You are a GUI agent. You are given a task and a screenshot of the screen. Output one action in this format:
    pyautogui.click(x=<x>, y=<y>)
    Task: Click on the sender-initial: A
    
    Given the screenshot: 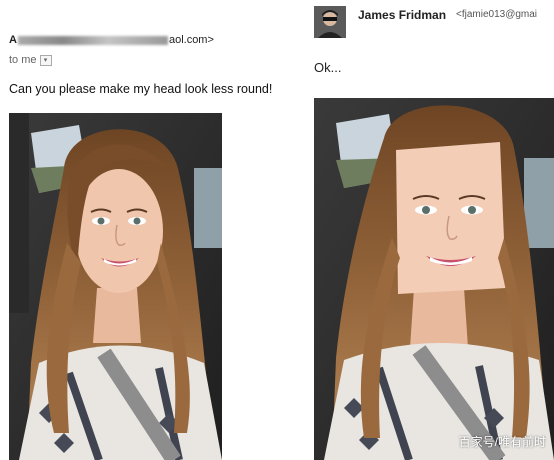 What is the action you would take?
    pyautogui.click(x=13, y=40)
    